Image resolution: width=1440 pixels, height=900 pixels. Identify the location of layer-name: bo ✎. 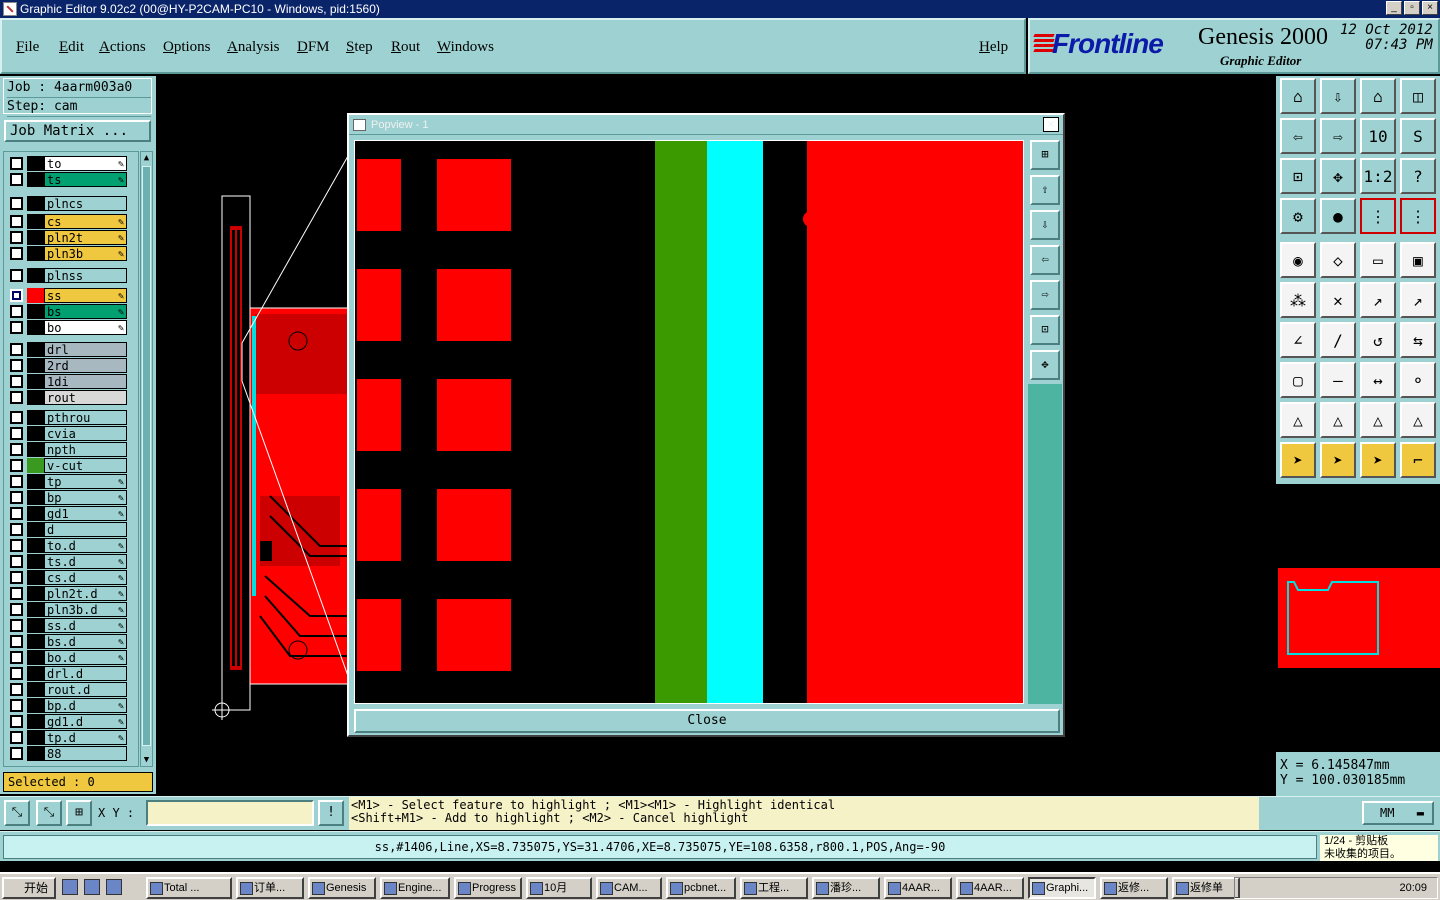
(85, 327).